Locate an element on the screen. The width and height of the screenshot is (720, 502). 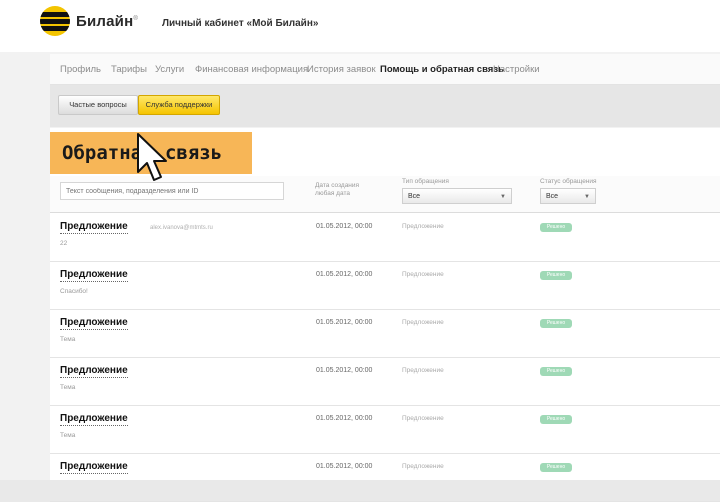
subtab-bar: Частые вопросы Служба поддержки is located at coordinates (385, 106).